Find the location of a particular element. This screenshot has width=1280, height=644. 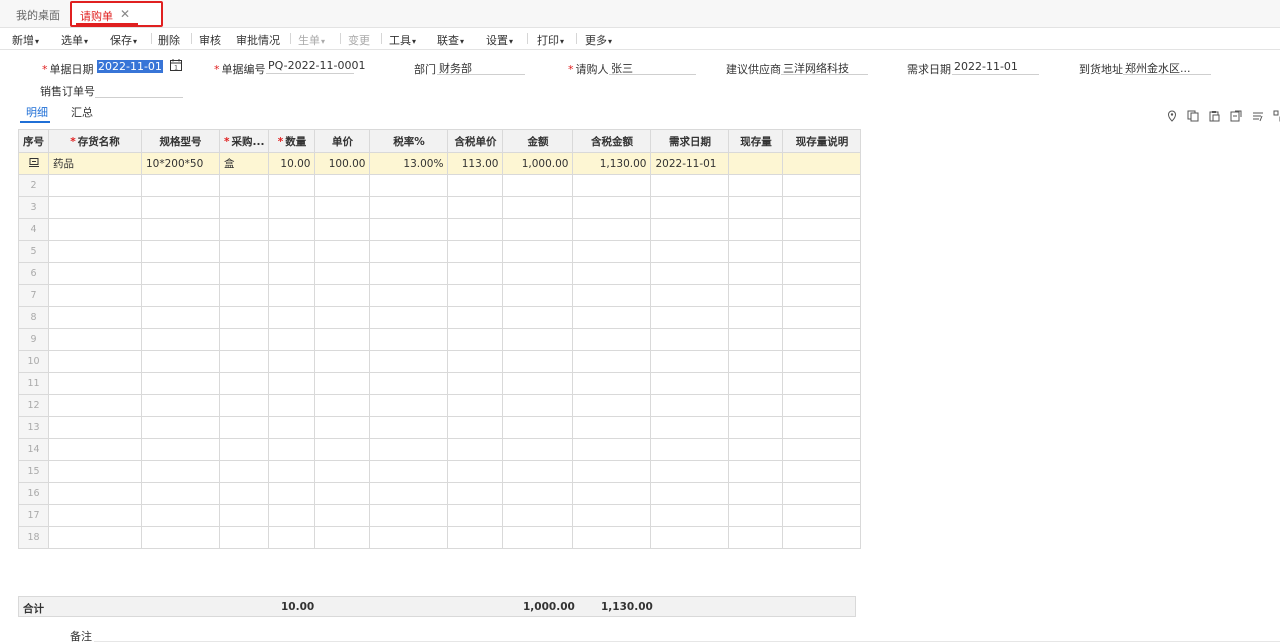

doc-date-field: 2022-11-01 is located at coordinates (130, 67).